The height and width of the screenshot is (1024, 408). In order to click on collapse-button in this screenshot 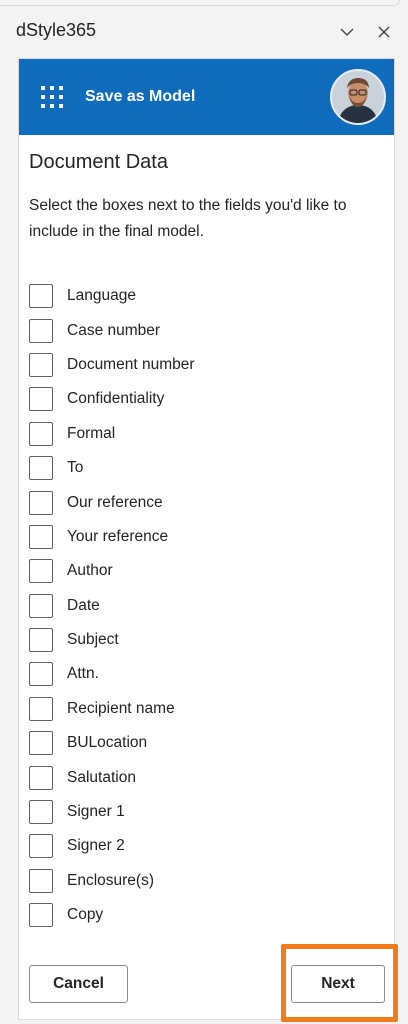, I will do `click(347, 32)`.